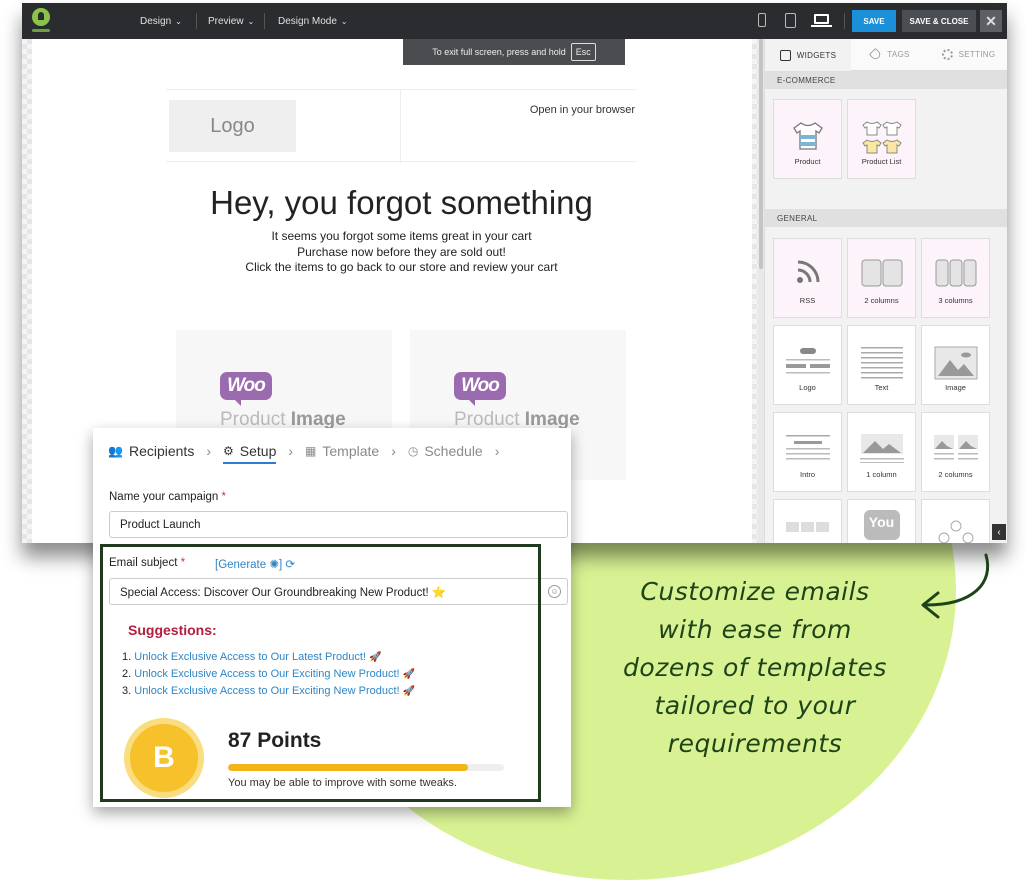 This screenshot has height=888, width=1025. What do you see at coordinates (968, 55) in the screenshot?
I see `tab-setting: SETTING` at bounding box center [968, 55].